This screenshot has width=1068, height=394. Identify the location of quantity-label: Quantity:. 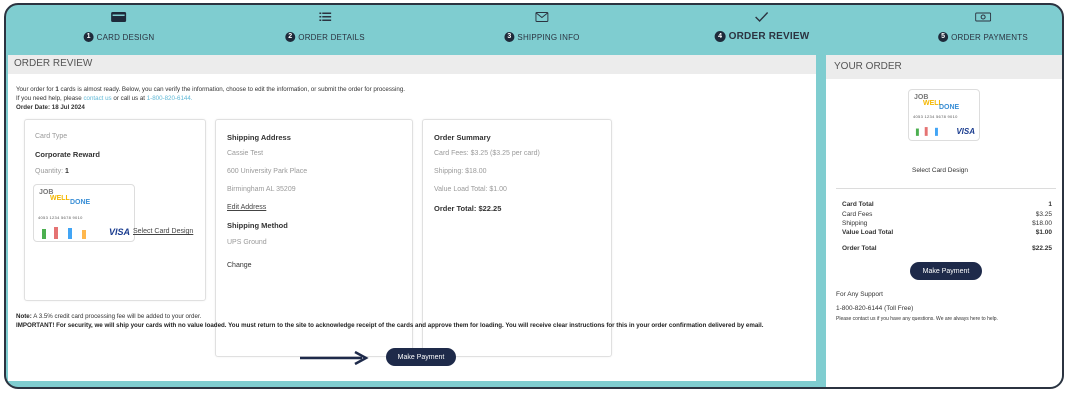
(50, 171).